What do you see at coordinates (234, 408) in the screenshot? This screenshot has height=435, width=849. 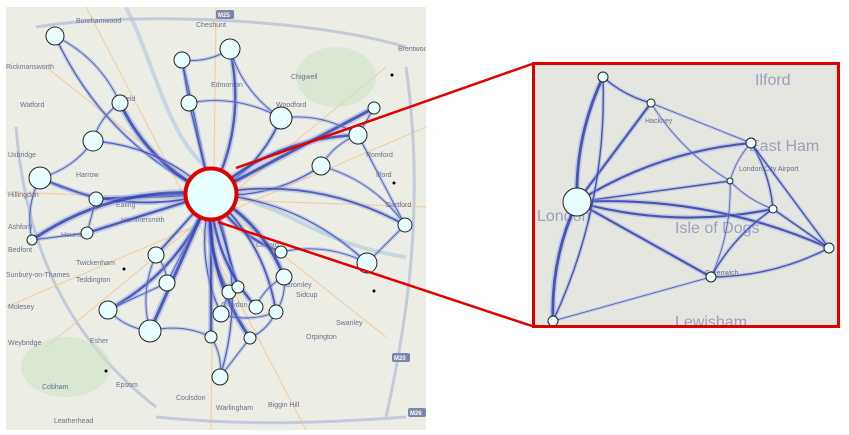 I see `place-label: Warlingham` at bounding box center [234, 408].